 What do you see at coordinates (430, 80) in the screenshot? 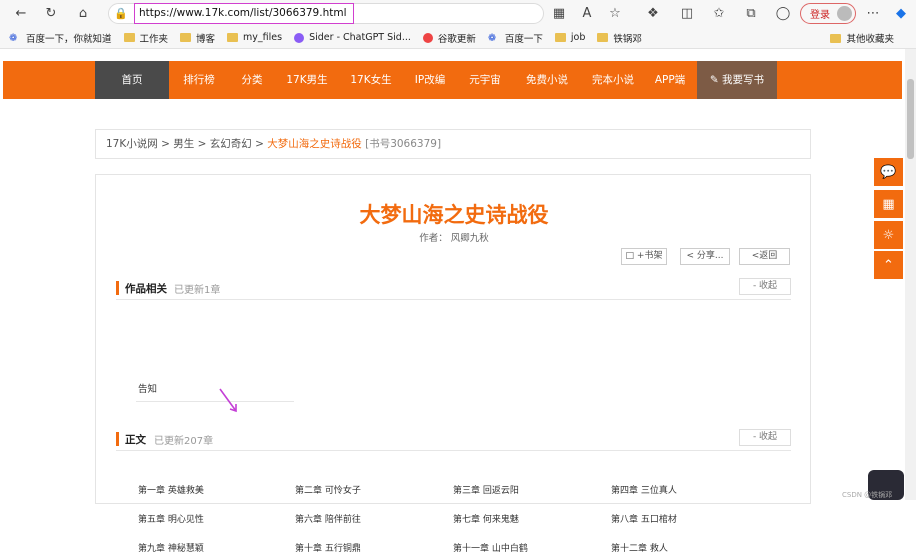
I see `nav-ip-adapt: IP改编` at bounding box center [430, 80].